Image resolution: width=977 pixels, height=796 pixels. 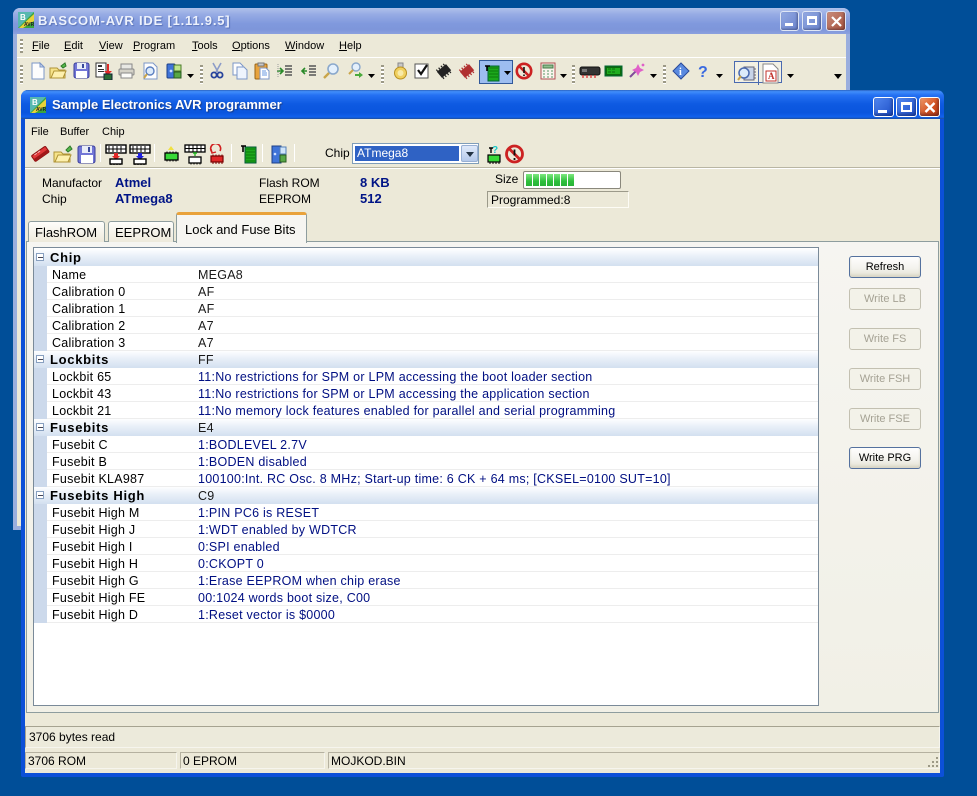 I want to click on svg-text: A, so click(x=771, y=76).